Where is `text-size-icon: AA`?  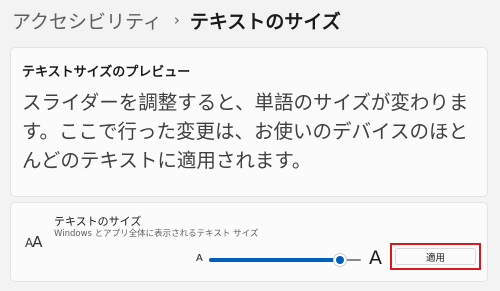 text-size-icon: AA is located at coordinates (34, 242).